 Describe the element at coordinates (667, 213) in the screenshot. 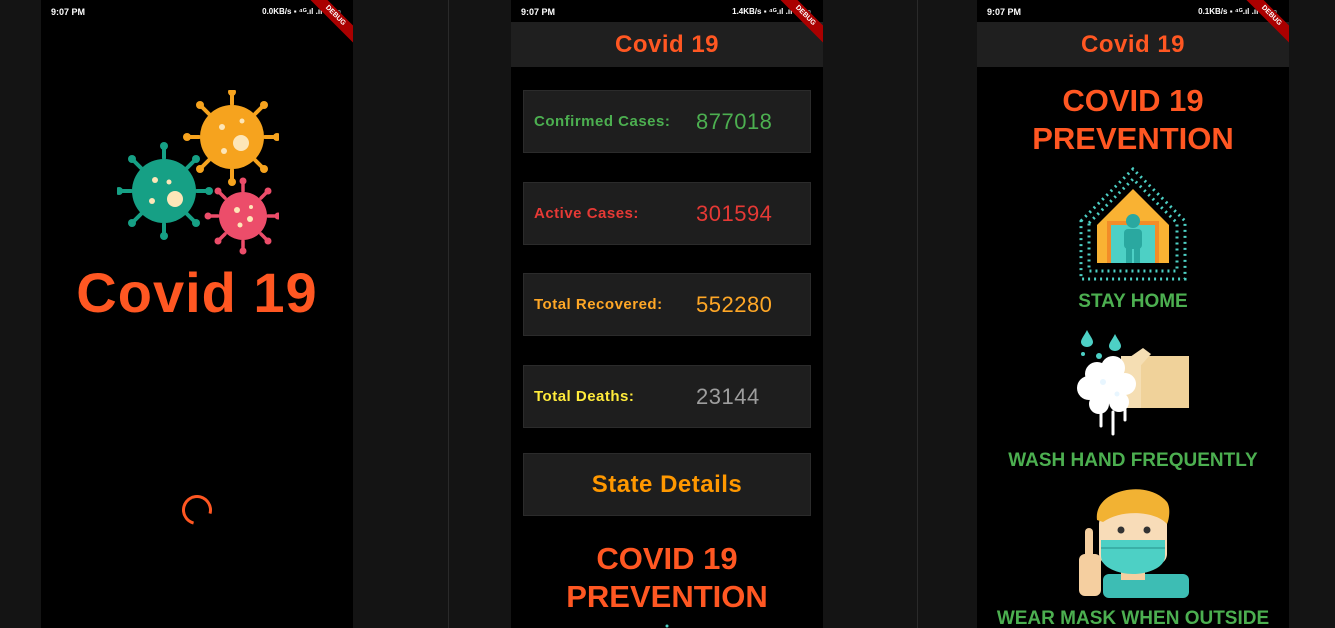

I see `active-cases-card: Active Cases: 301594` at that location.